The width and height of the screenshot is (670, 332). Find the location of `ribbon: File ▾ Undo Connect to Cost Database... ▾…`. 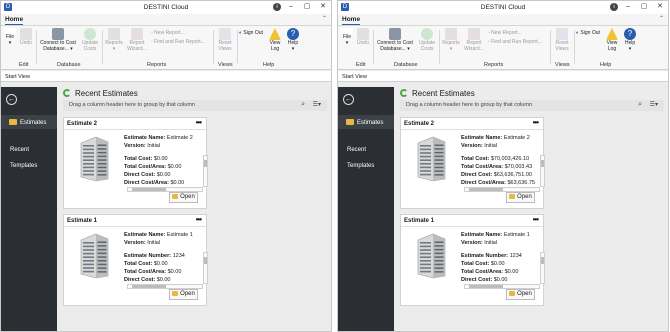

ribbon: File ▾ Undo Connect to Cost Database... ▾… is located at coordinates (503, 48).